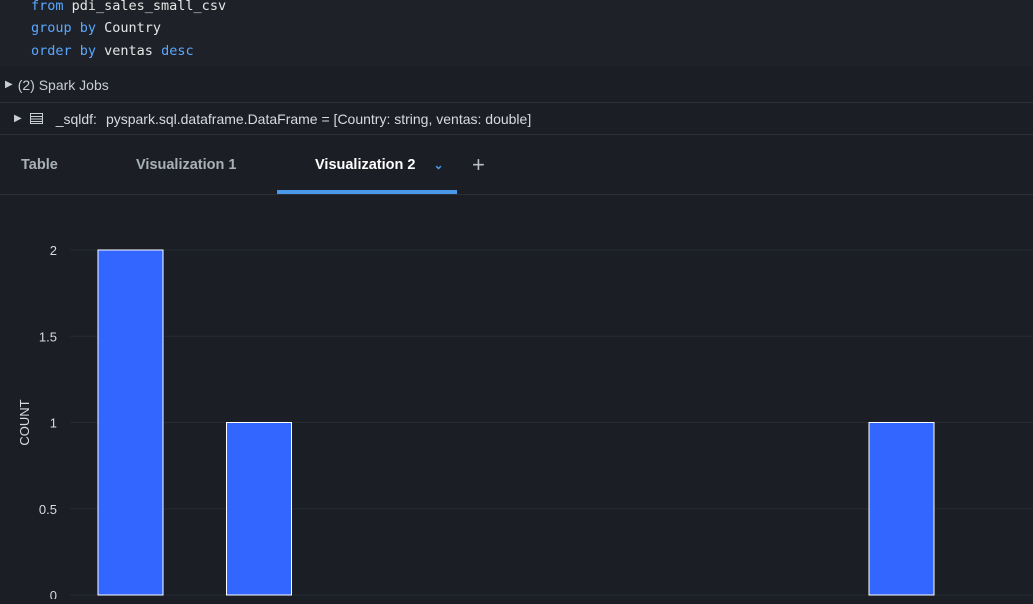 The image size is (1033, 604). Describe the element at coordinates (63, 84) in the screenshot. I see `spark-jobs-label: (2) Spark Jobs` at that location.